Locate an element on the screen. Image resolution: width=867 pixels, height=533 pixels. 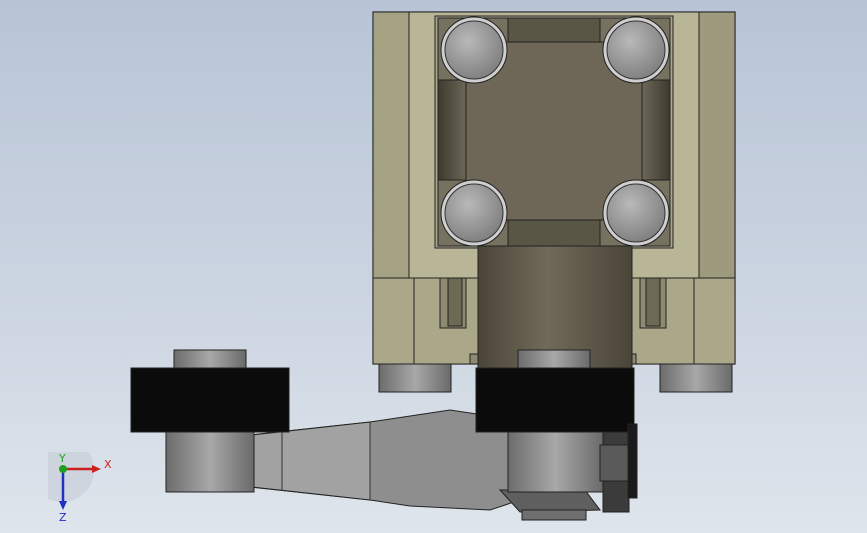
z-axis-arrowhead is located at coordinates (63, 505).